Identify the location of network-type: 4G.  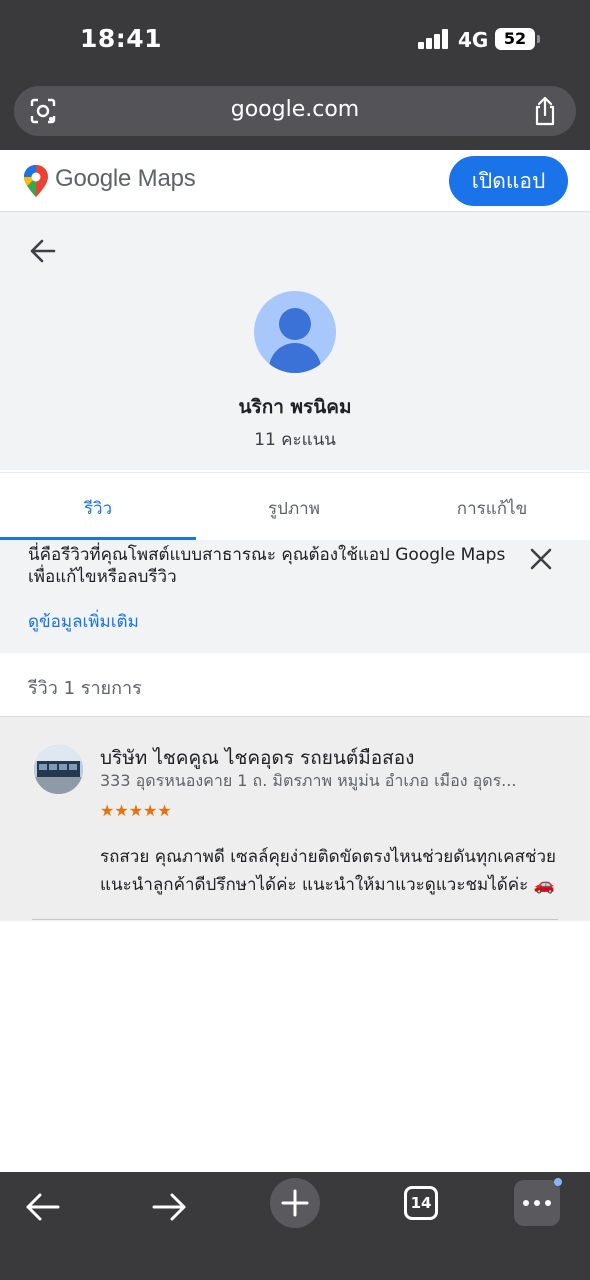
(473, 40).